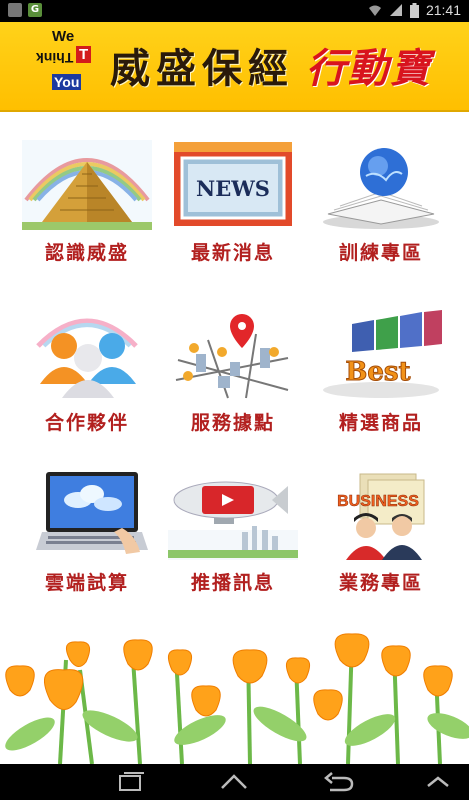 The width and height of the screenshot is (469, 800). I want to click on menu-business: BUSINESS 業務專區, so click(381, 532).